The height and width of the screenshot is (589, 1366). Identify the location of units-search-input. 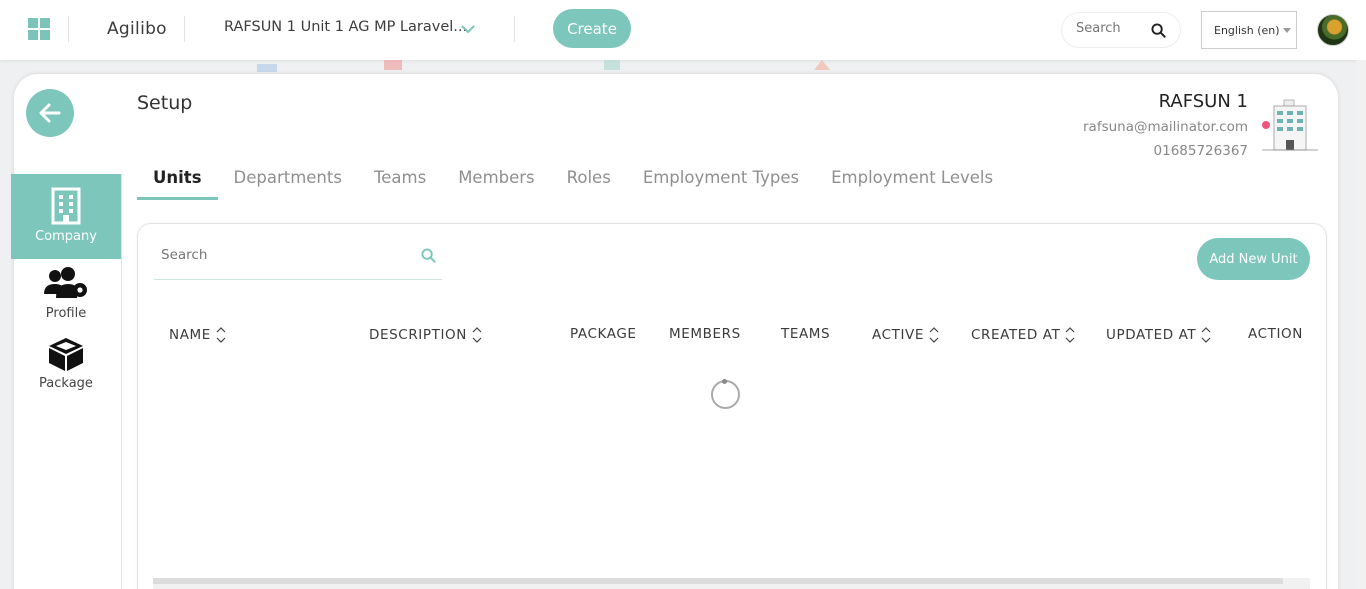
(281, 255).